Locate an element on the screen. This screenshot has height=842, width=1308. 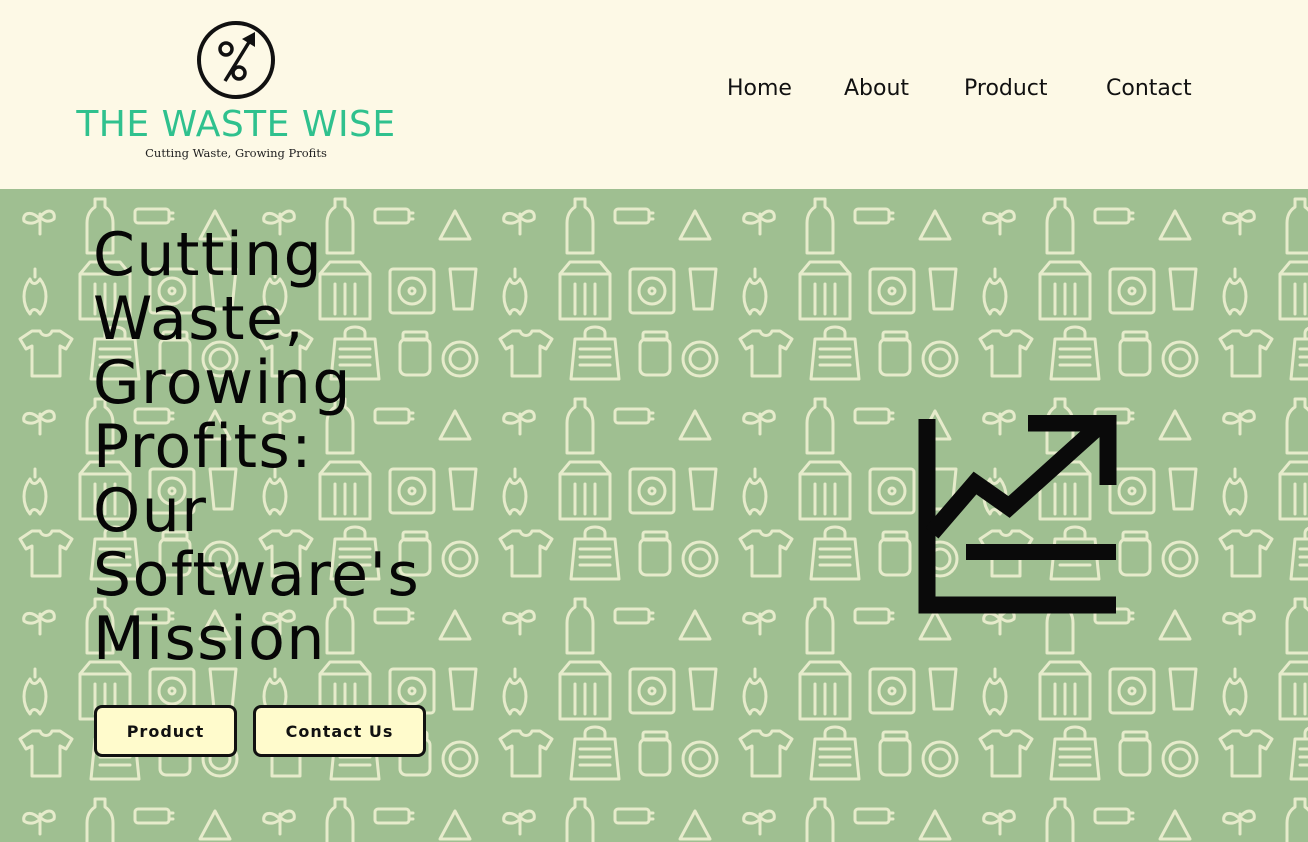
nav-product: Product is located at coordinates (1006, 88).